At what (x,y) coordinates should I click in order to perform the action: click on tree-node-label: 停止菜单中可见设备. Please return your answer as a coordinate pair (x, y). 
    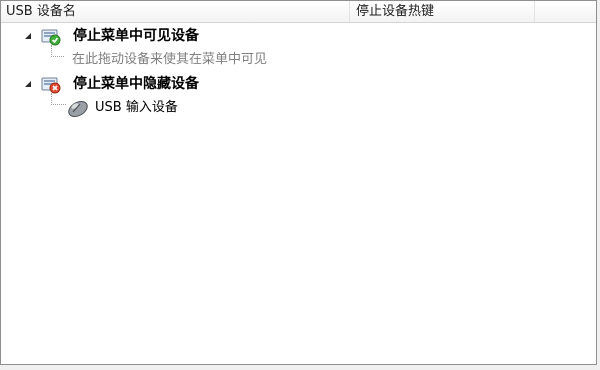
    Looking at the image, I should click on (136, 36).